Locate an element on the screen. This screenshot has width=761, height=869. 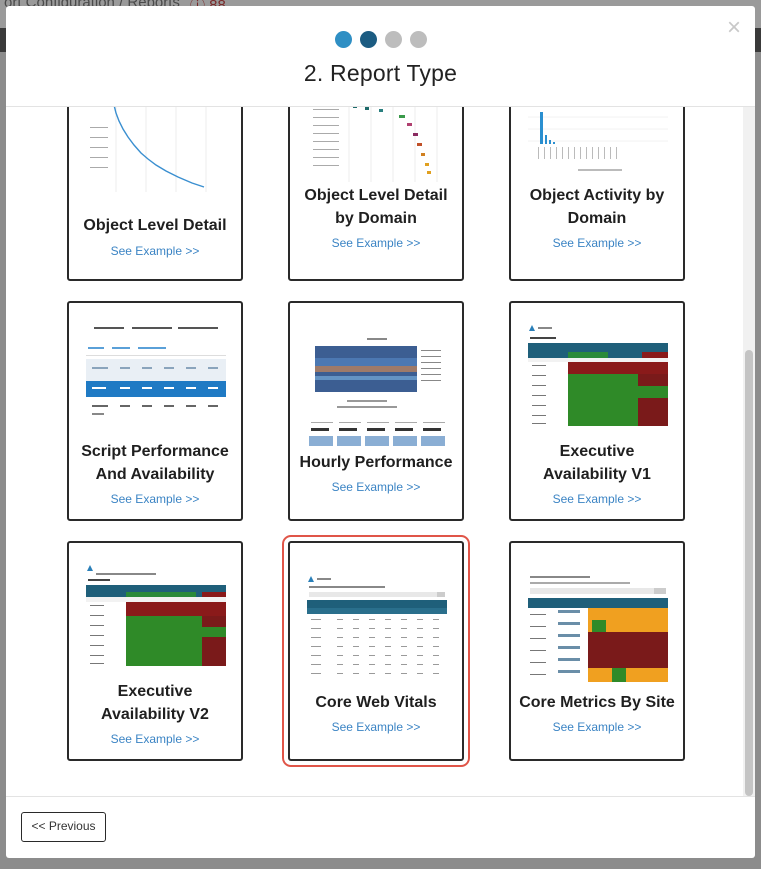
report-card-executive-availability-v2: Executive Availability V2 See Example >> is located at coordinates (155, 651).